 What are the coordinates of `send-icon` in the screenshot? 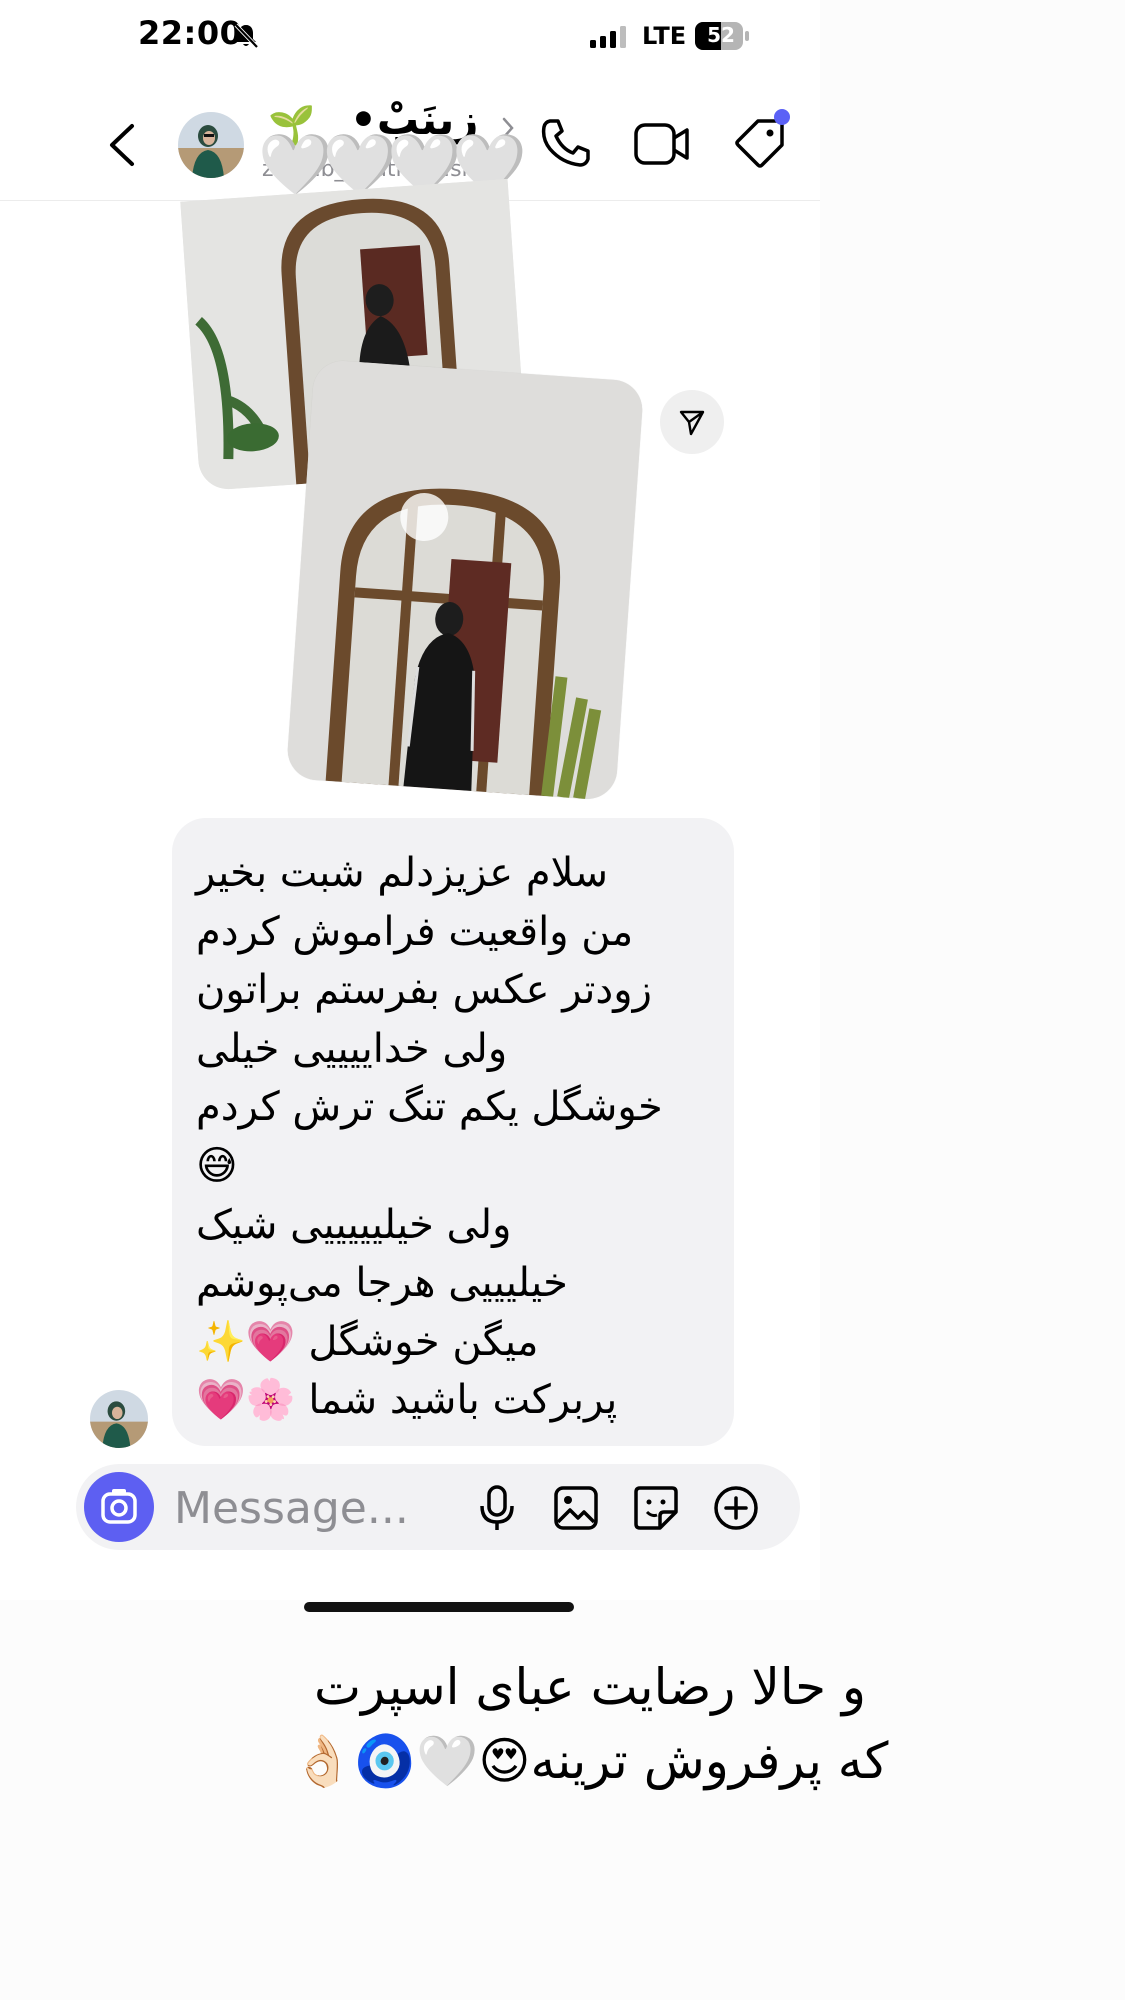 It's located at (692, 423).